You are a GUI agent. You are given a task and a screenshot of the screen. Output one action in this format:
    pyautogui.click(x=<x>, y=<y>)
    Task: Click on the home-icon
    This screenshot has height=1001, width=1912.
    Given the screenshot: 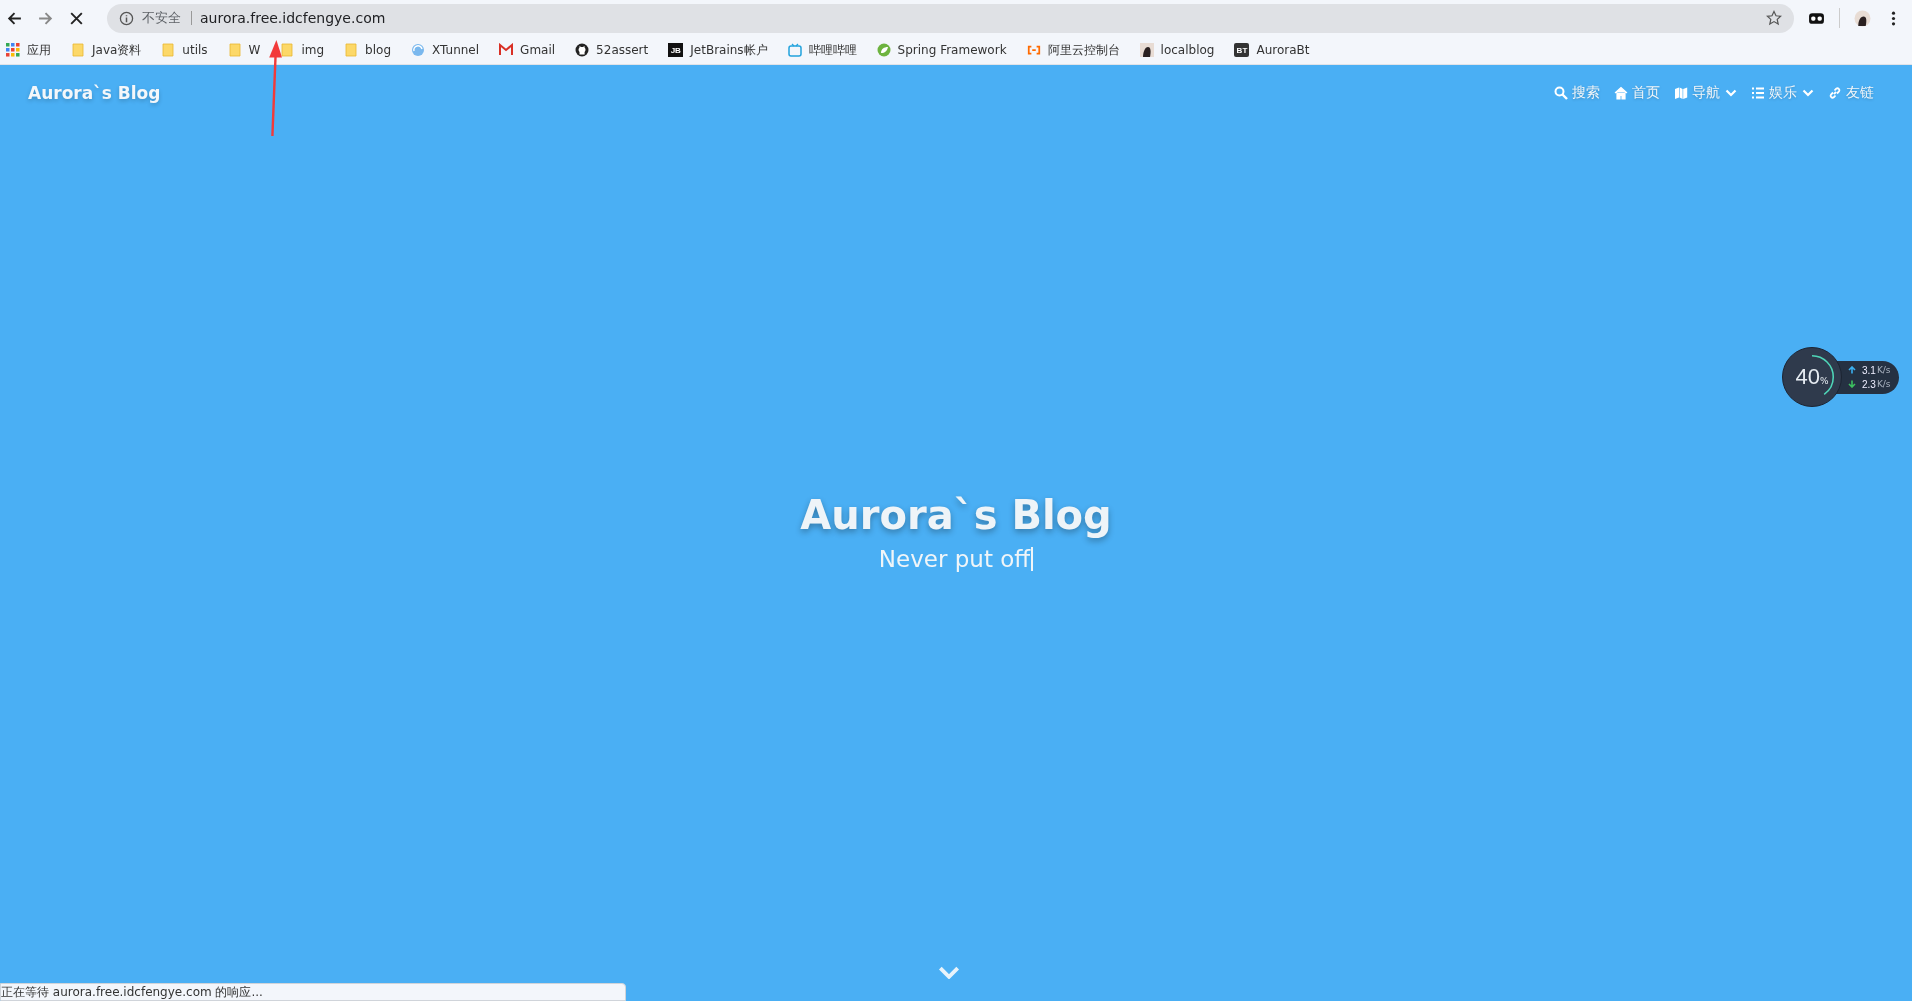 What is the action you would take?
    pyautogui.click(x=1621, y=93)
    